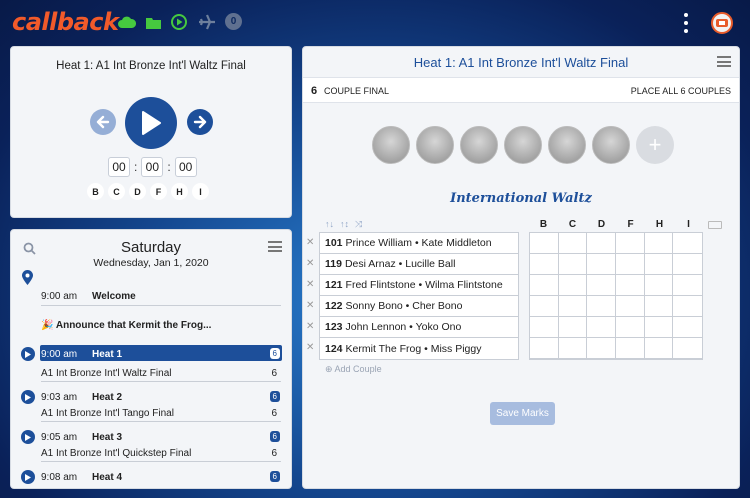  Describe the element at coordinates (158, 191) in the screenshot. I see `judge-letter: F` at that location.